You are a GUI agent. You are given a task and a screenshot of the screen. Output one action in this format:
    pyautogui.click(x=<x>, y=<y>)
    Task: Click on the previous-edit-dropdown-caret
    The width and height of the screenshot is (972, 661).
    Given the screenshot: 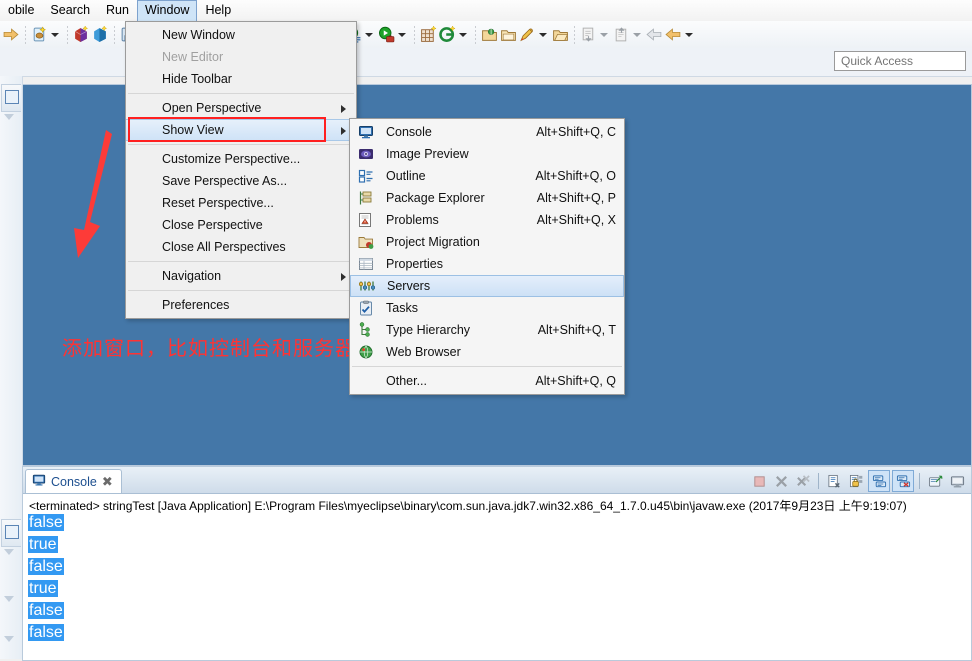 What is the action you would take?
    pyautogui.click(x=689, y=34)
    